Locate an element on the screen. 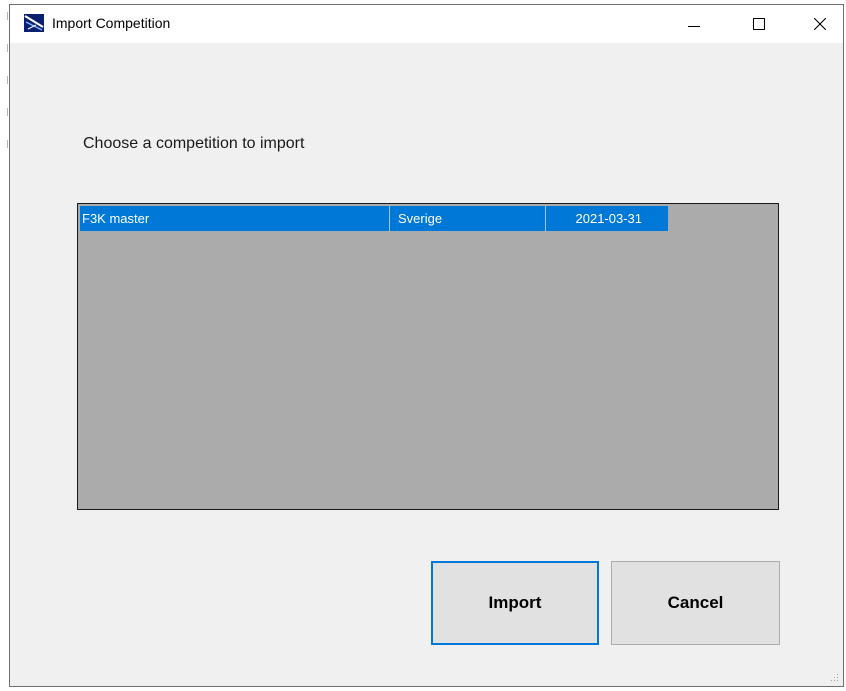  competition-country-cell: Sverige is located at coordinates (468, 218).